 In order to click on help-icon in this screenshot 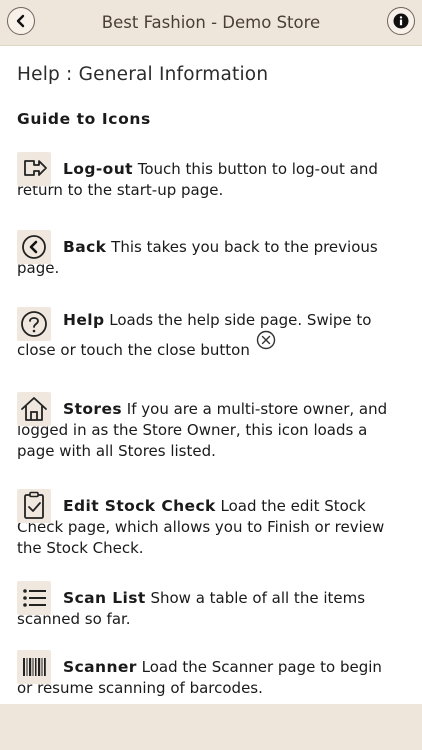, I will do `click(34, 324)`.